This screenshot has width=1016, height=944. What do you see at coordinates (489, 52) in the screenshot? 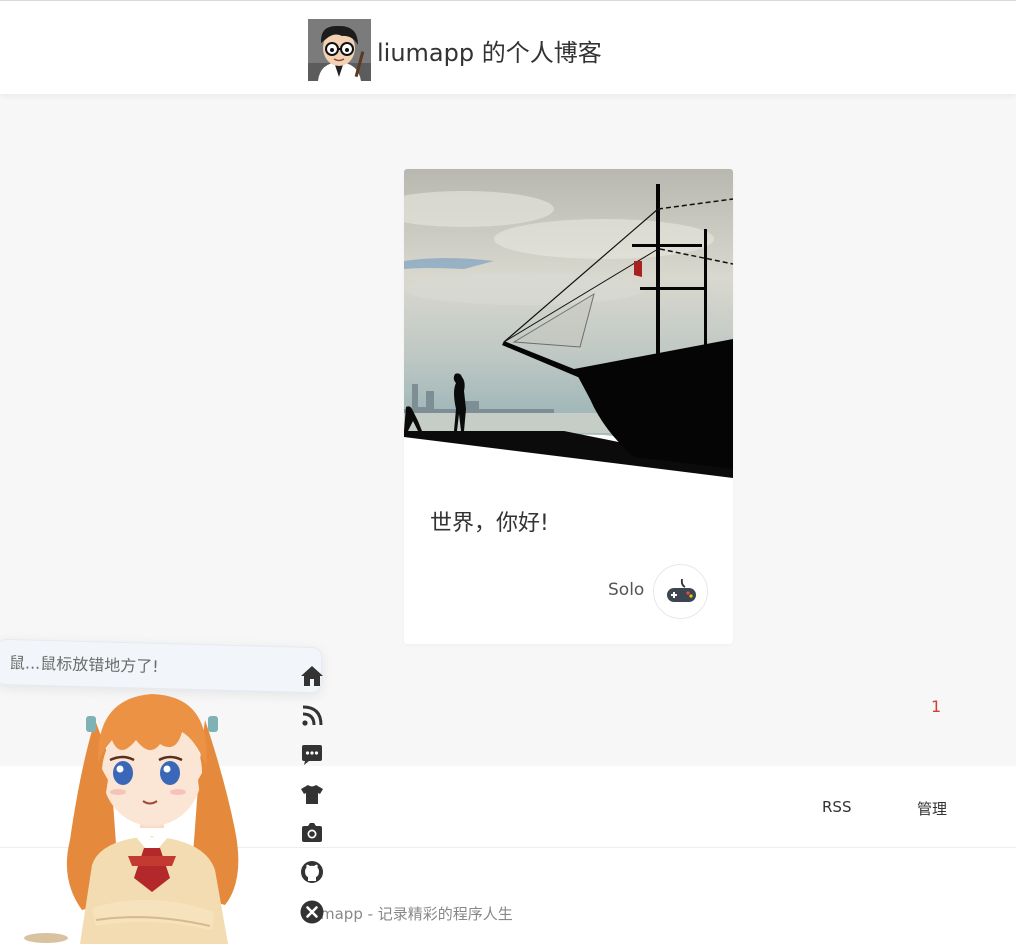
I see `site-title: liumapp 的个人博客` at bounding box center [489, 52].